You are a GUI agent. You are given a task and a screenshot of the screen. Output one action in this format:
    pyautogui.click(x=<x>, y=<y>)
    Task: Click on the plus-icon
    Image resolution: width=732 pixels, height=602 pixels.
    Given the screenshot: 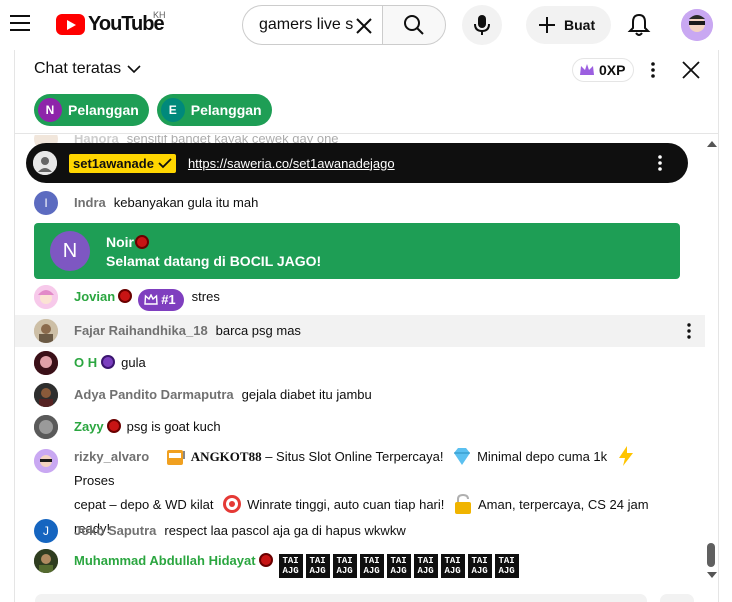 What is the action you would take?
    pyautogui.click(x=547, y=25)
    